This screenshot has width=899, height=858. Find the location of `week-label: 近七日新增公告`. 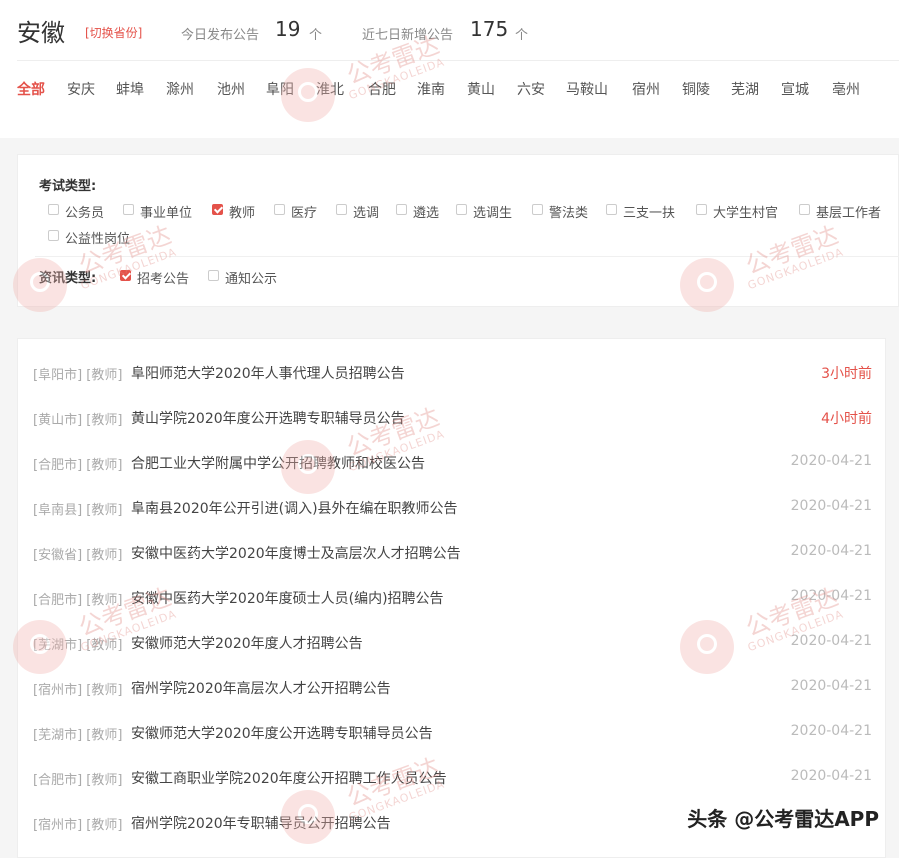

week-label: 近七日新增公告 is located at coordinates (408, 35).